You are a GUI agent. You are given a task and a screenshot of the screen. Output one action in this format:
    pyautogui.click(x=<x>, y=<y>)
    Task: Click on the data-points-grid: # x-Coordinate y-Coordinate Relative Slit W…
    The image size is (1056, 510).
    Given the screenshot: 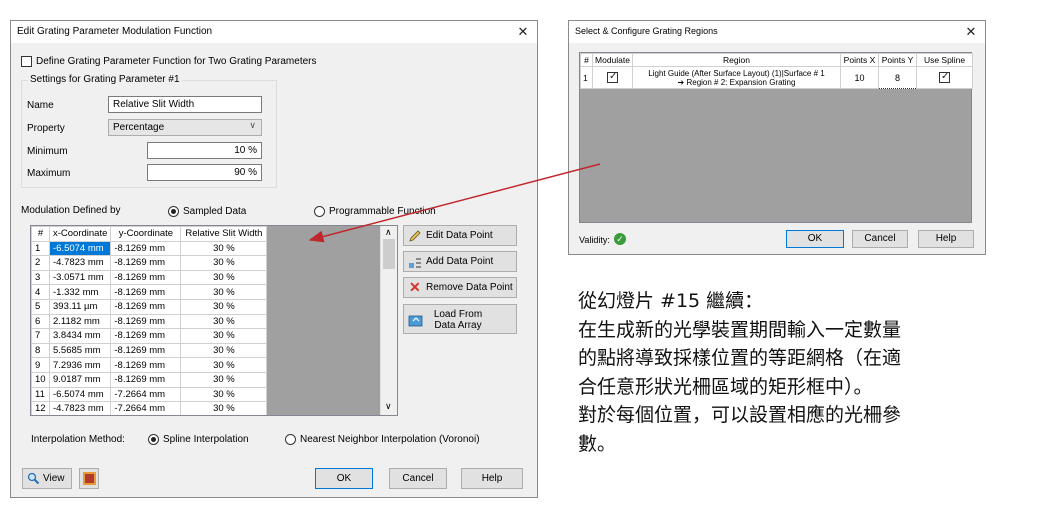 What is the action you would take?
    pyautogui.click(x=149, y=320)
    